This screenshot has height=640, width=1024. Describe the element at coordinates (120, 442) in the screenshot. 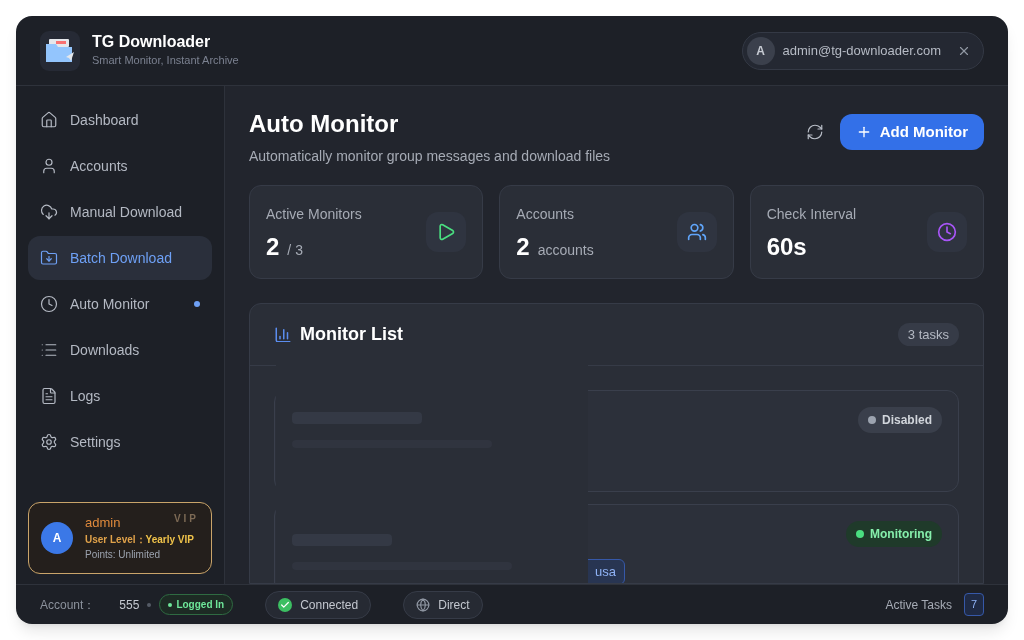

I see `nav-item: Settings` at that location.